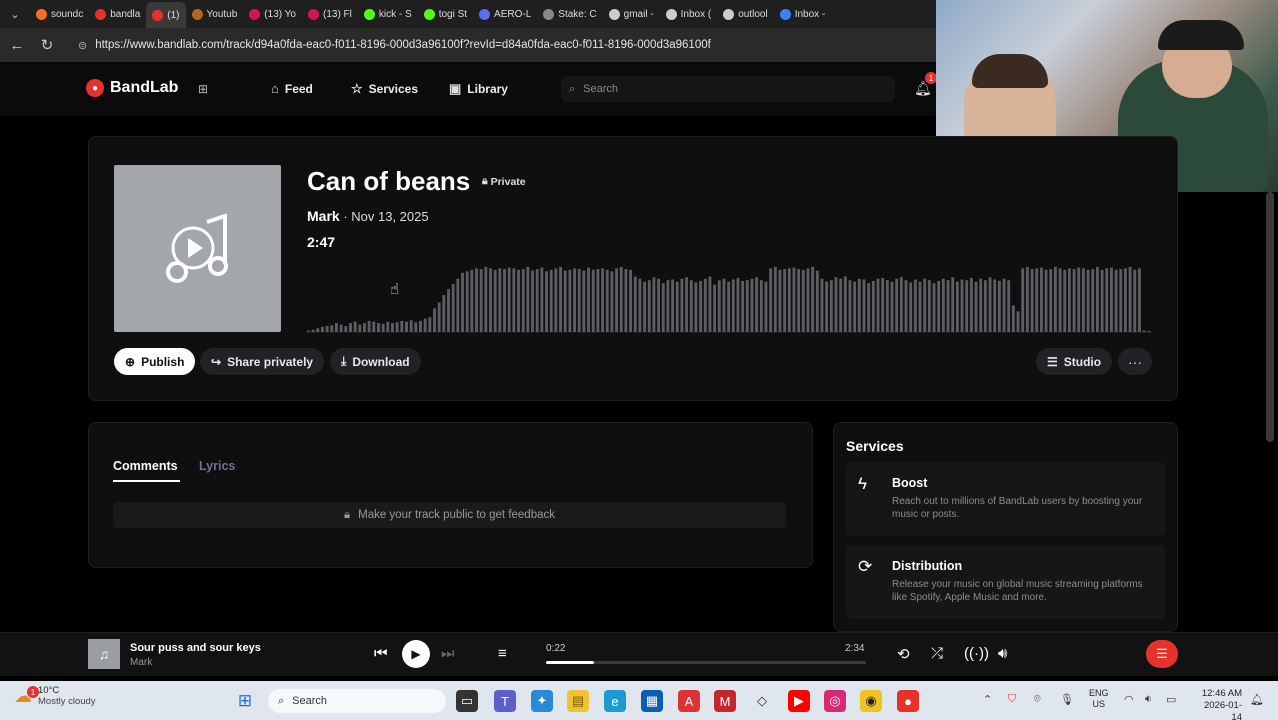  Describe the element at coordinates (381, 653) in the screenshot. I see `previous-track-icon: ⏮︎` at that location.